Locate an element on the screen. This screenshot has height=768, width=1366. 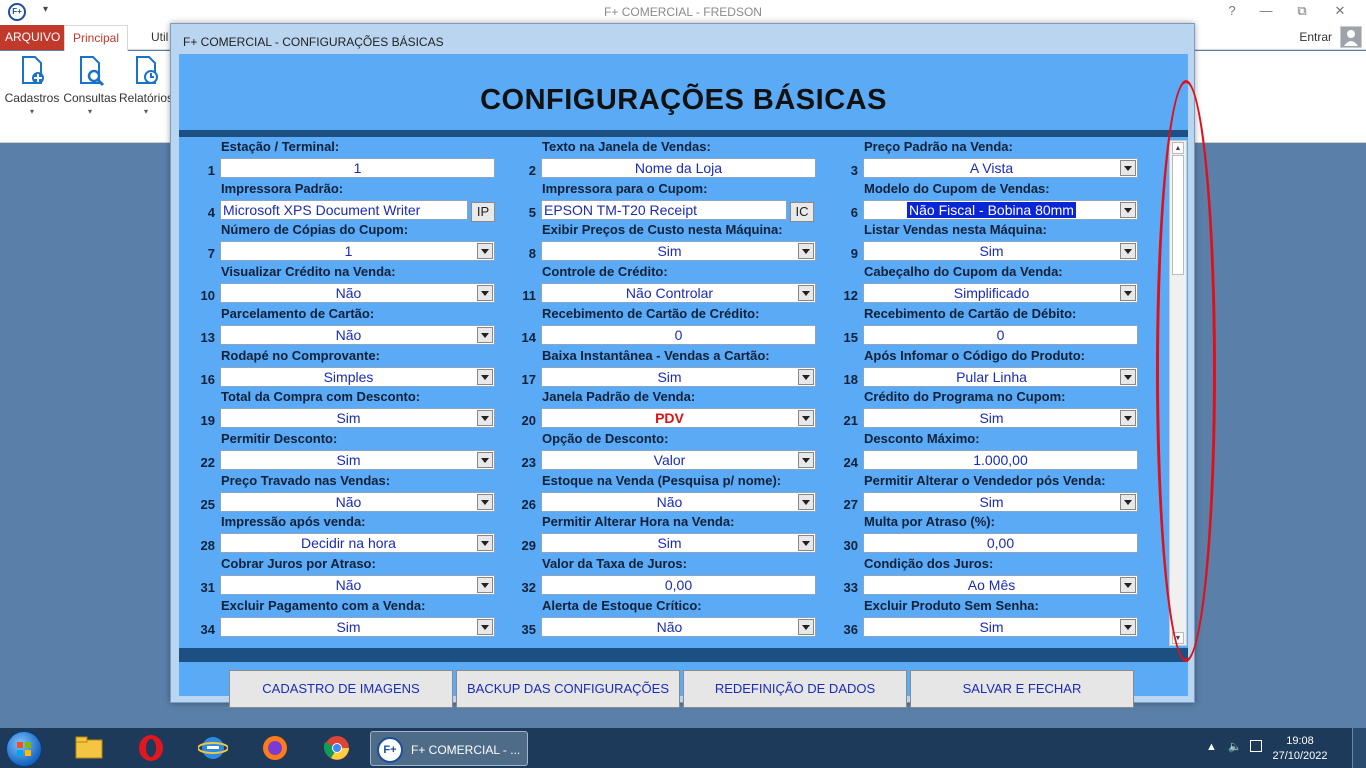
setting-select: Pular Linha is located at coordinates (1000, 376).